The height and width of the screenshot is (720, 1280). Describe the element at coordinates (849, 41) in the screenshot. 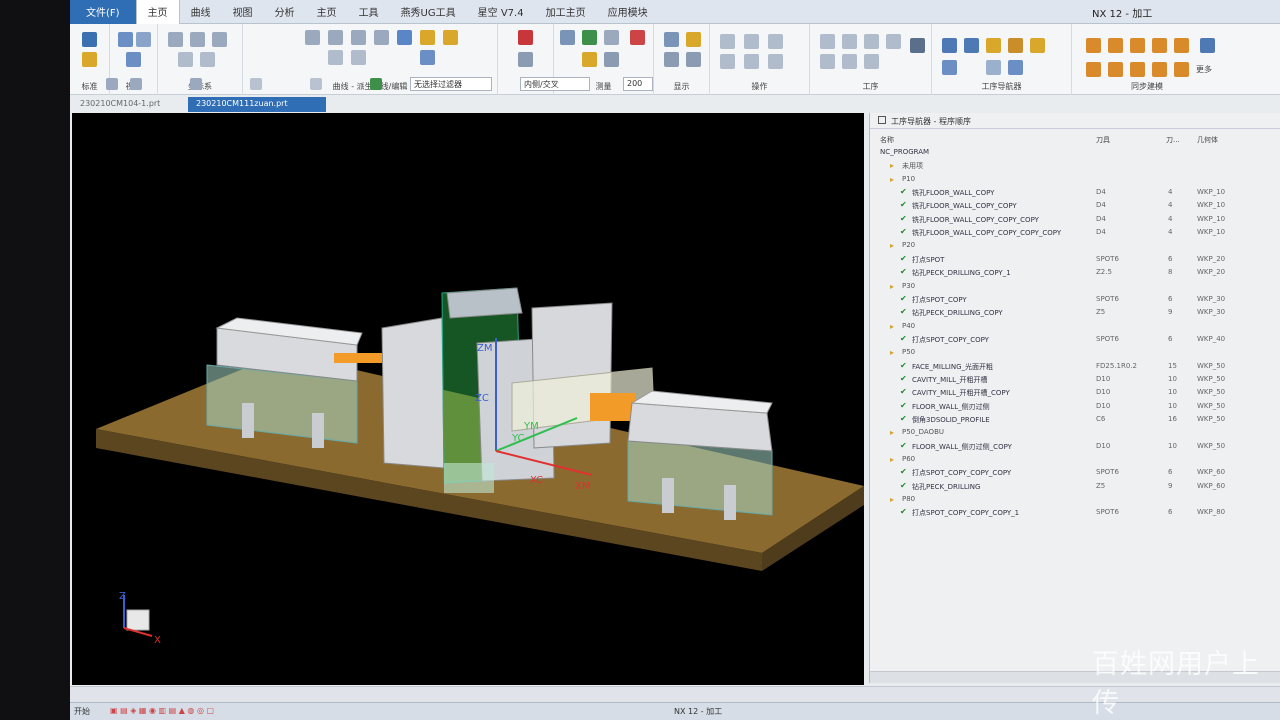

I see `create-tool-icon` at that location.